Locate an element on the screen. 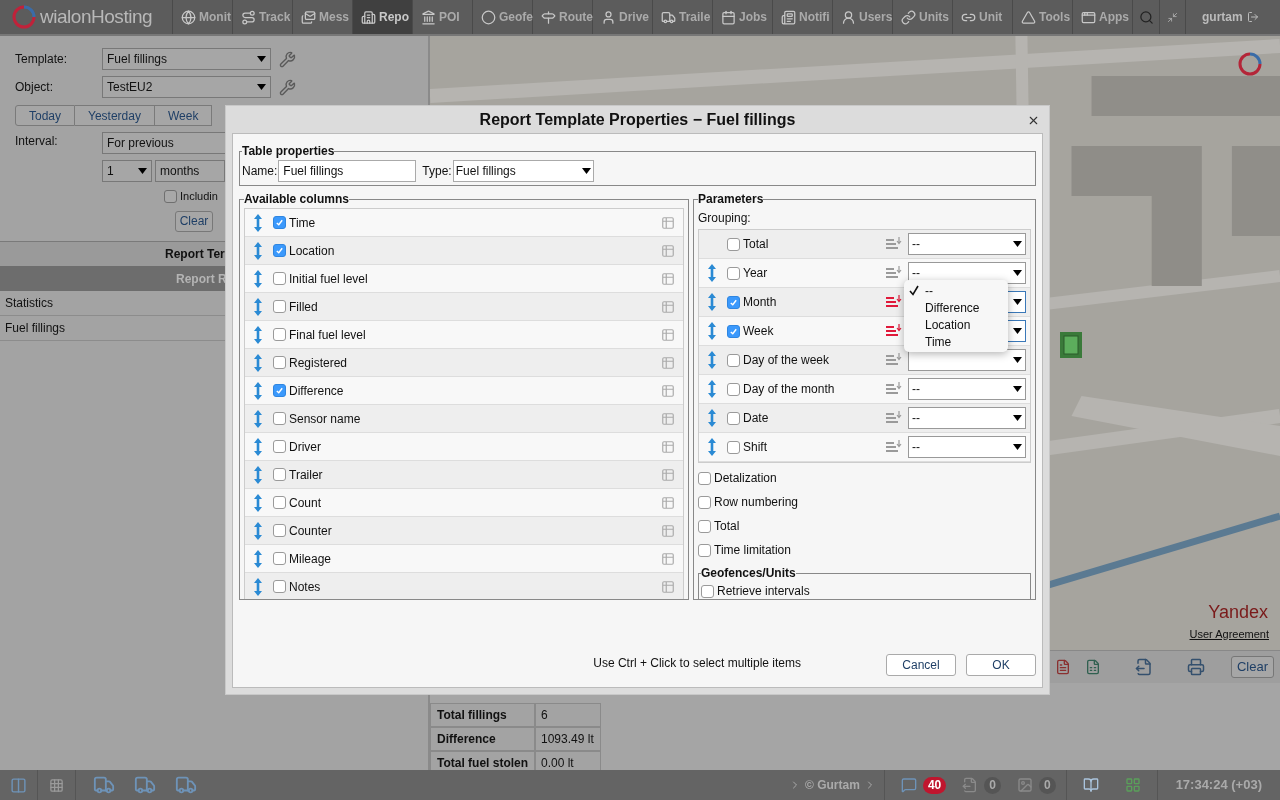 The image size is (1280, 800). period-tab: Today is located at coordinates (45, 115).